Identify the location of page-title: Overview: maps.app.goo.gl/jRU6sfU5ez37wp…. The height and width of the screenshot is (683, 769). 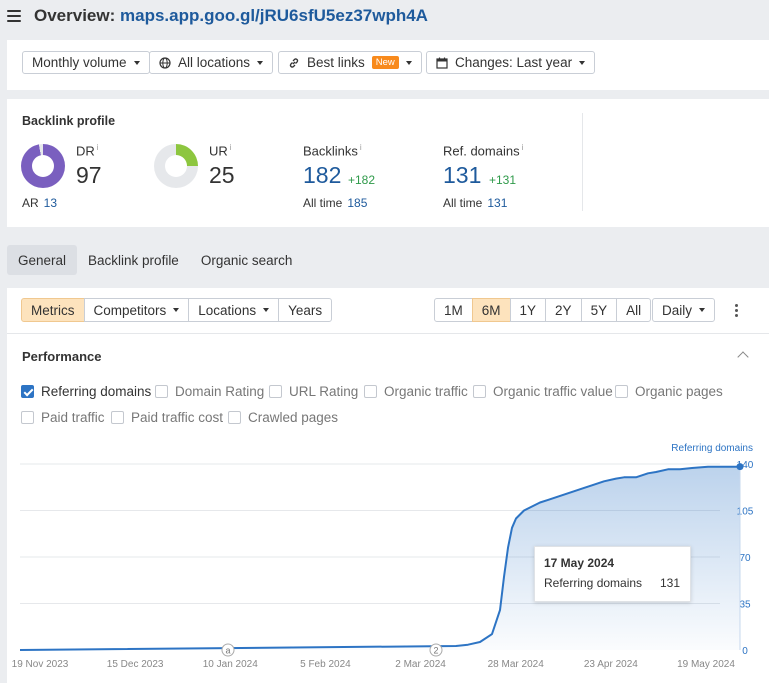
(231, 16).